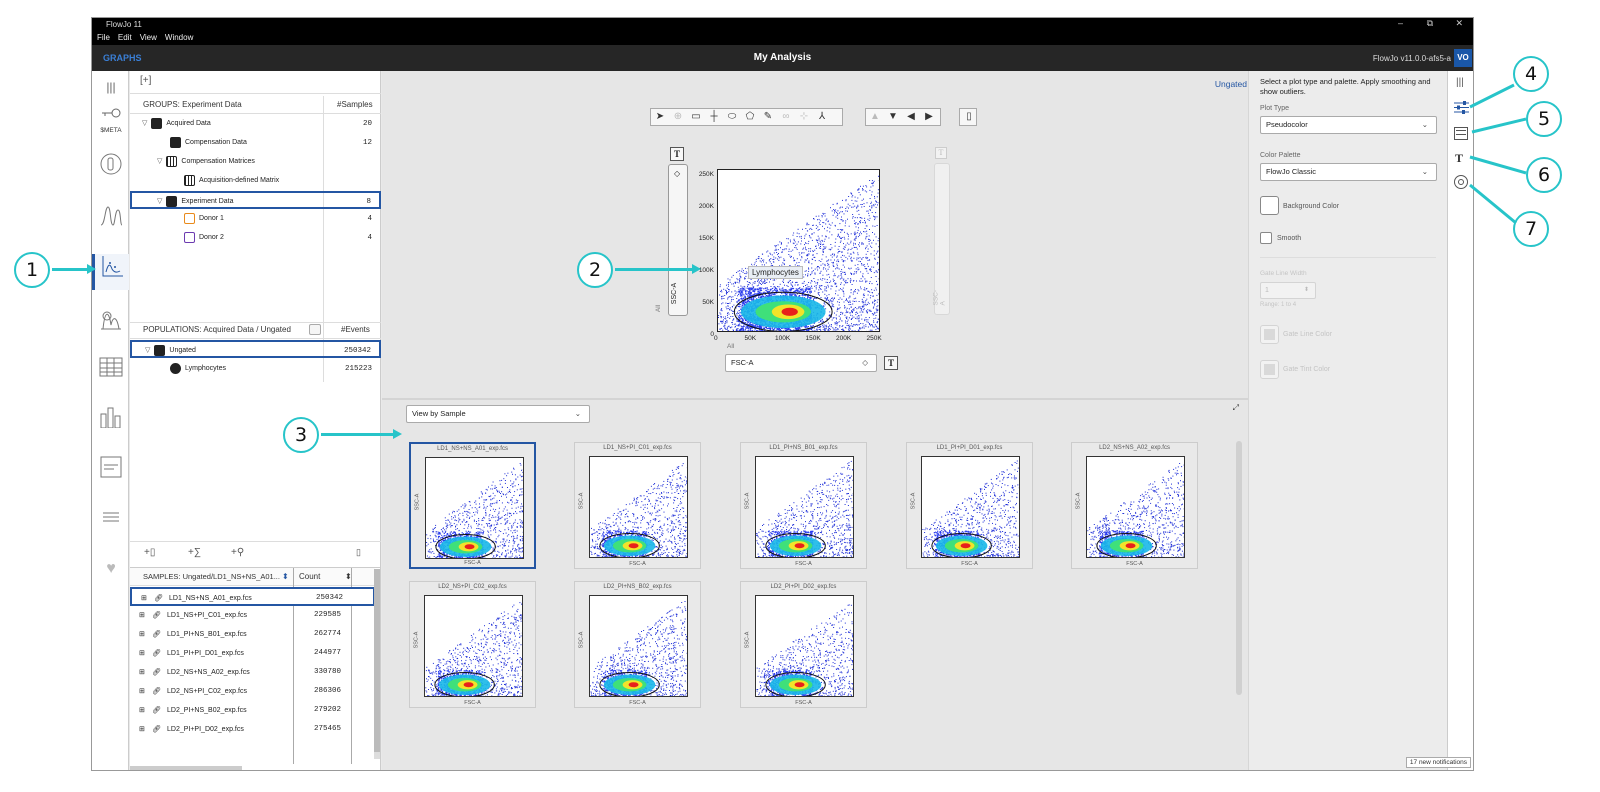  I want to click on group-experiment-data: ▽ Experiment Data 8, so click(255, 200).